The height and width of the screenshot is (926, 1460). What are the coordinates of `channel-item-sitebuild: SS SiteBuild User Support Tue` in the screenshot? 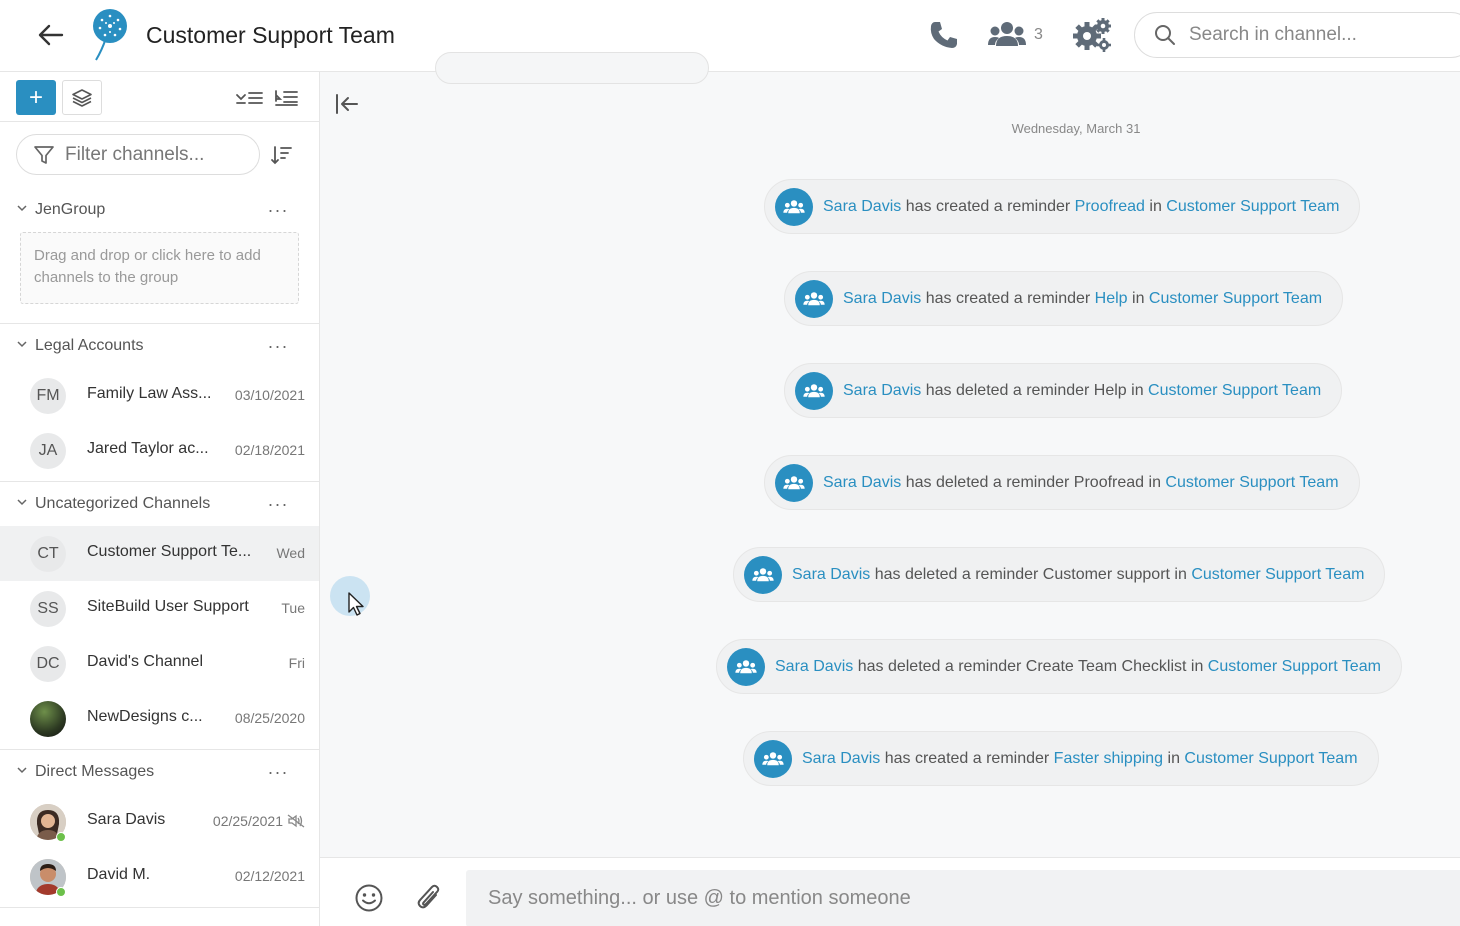 It's located at (159, 608).